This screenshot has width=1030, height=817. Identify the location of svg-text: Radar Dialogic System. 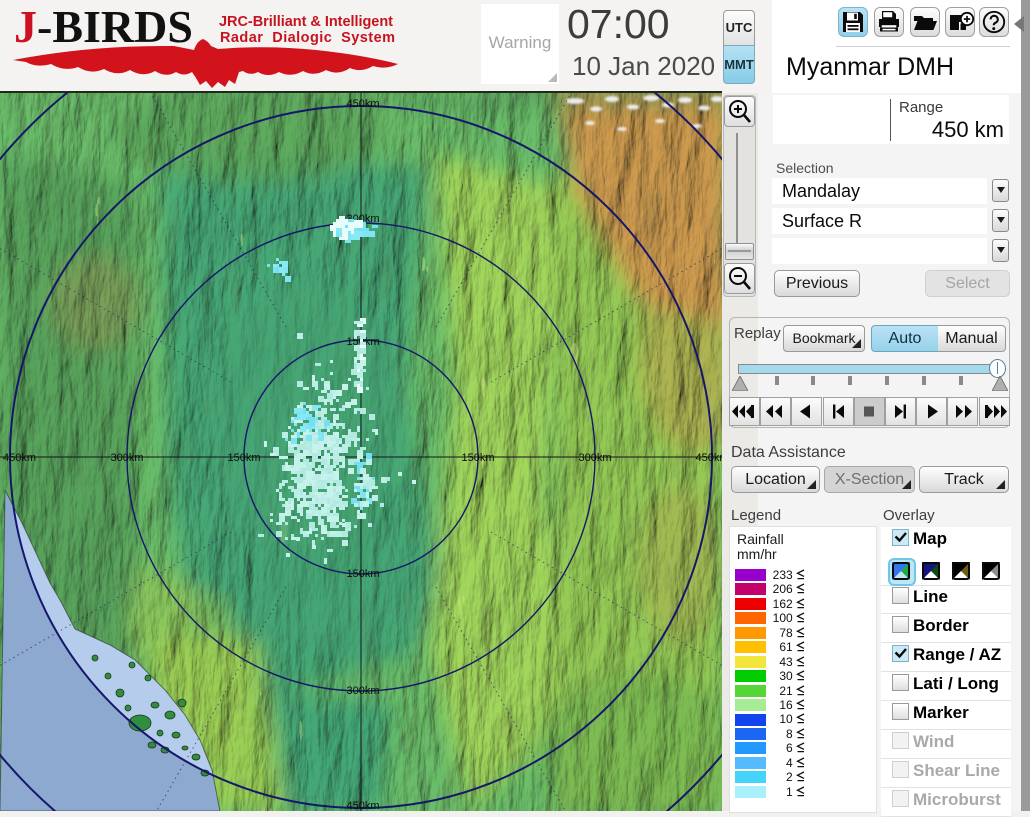
(307, 38).